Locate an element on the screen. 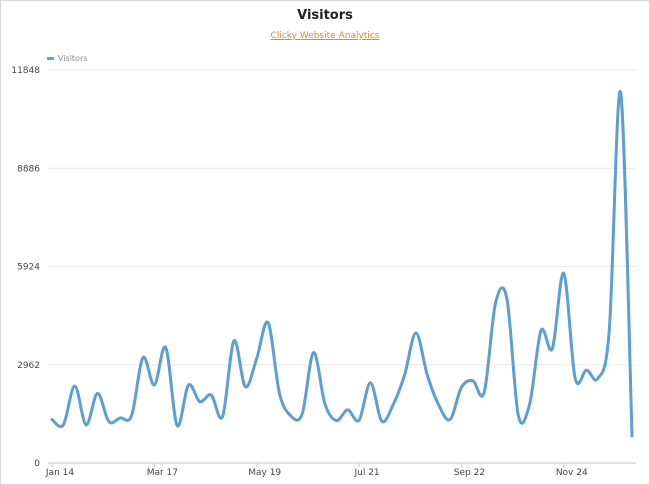 The image size is (650, 485). y-tick-label: 2962 is located at coordinates (28, 366).